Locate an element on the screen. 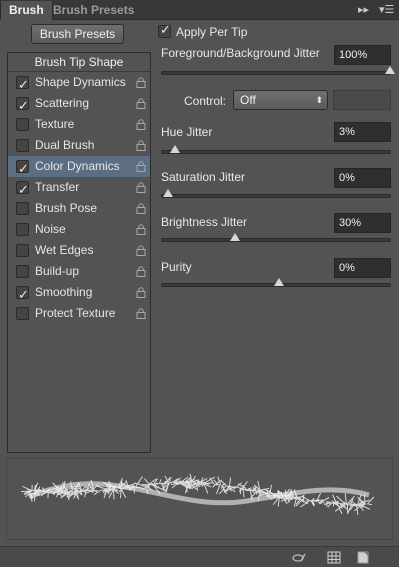 This screenshot has height=567, width=399. brush-stroke-preview is located at coordinates (199, 499).